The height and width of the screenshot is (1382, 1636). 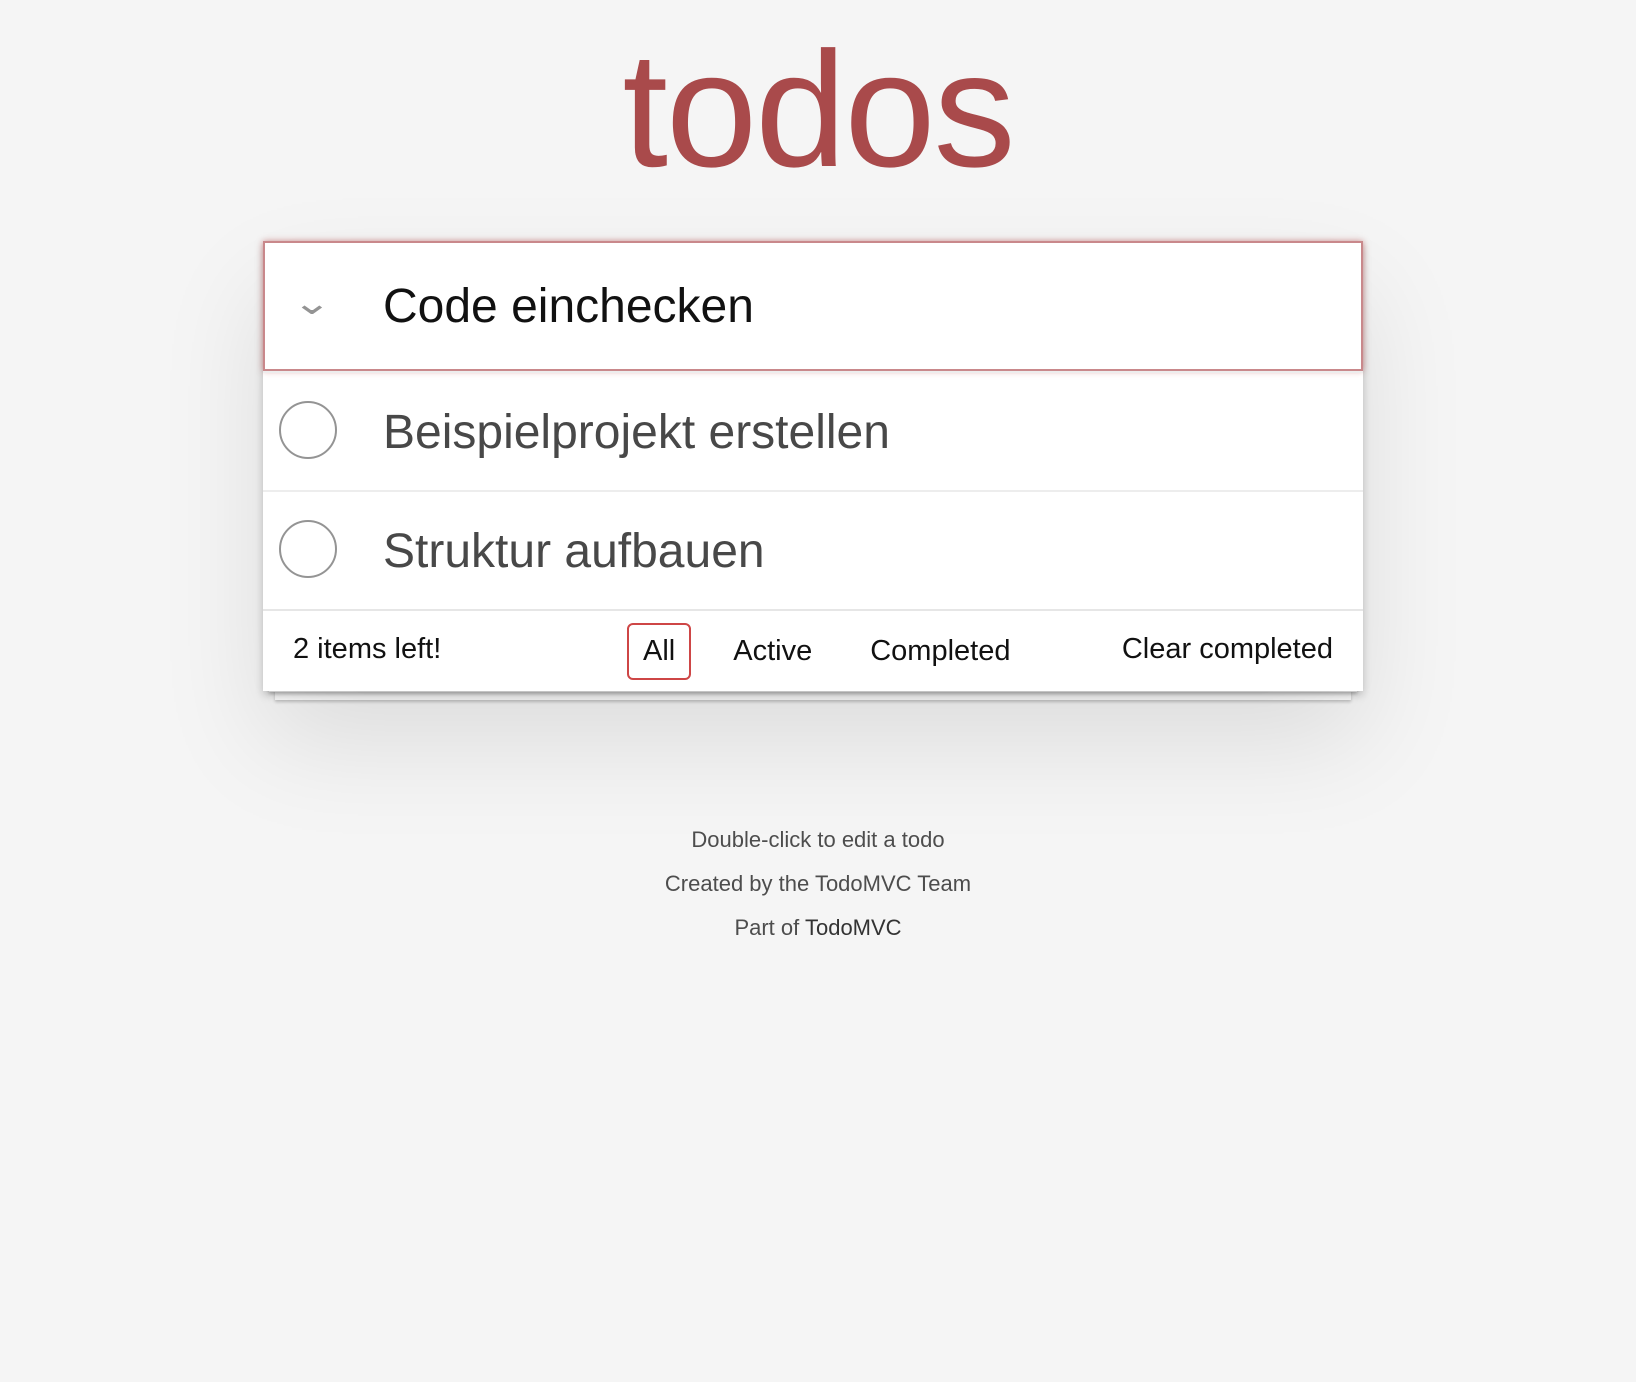 What do you see at coordinates (312, 303) in the screenshot?
I see `toggle-all-chevron-down-icon: ⌄` at bounding box center [312, 303].